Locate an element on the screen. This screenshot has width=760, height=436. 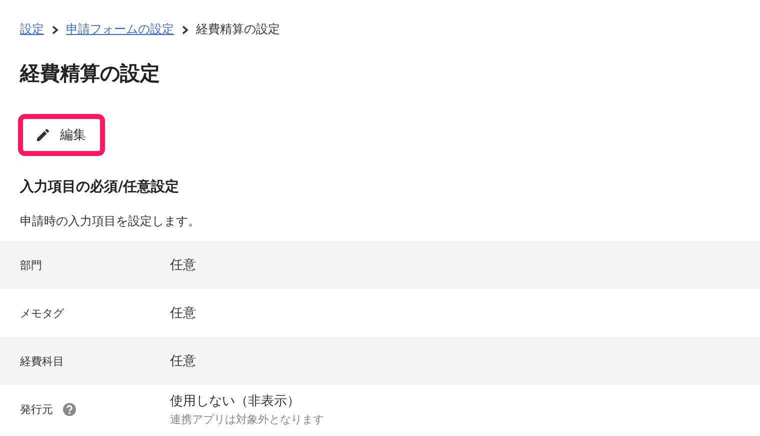
breadcrumb-link: 申請フォームの設定 is located at coordinates (120, 29).